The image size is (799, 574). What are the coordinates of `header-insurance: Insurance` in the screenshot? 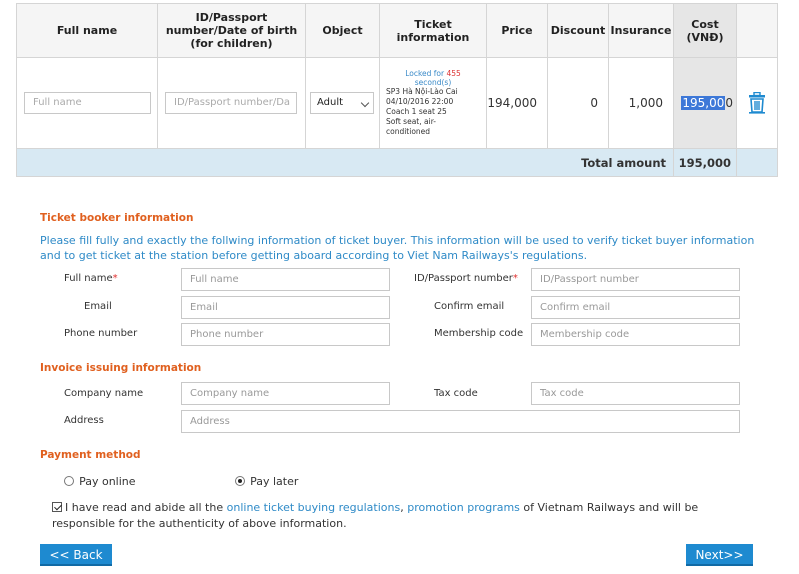 It's located at (641, 30).